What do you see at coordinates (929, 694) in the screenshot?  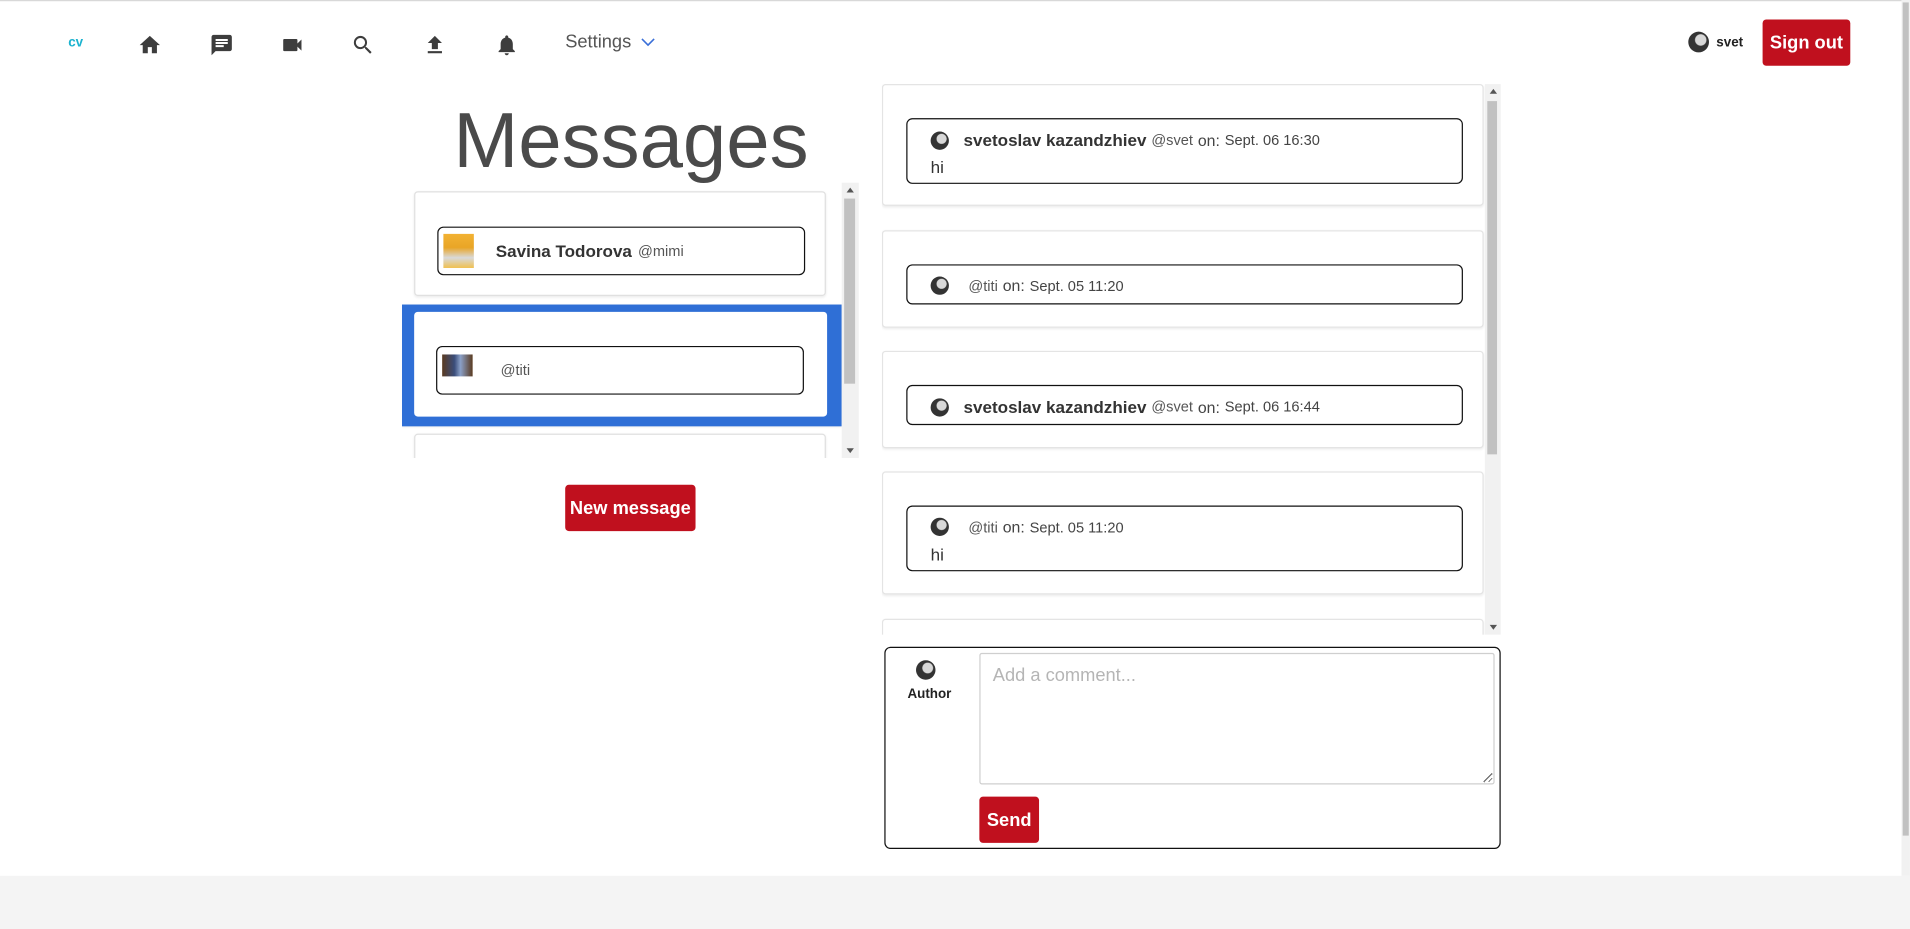 I see `author-label: Author` at bounding box center [929, 694].